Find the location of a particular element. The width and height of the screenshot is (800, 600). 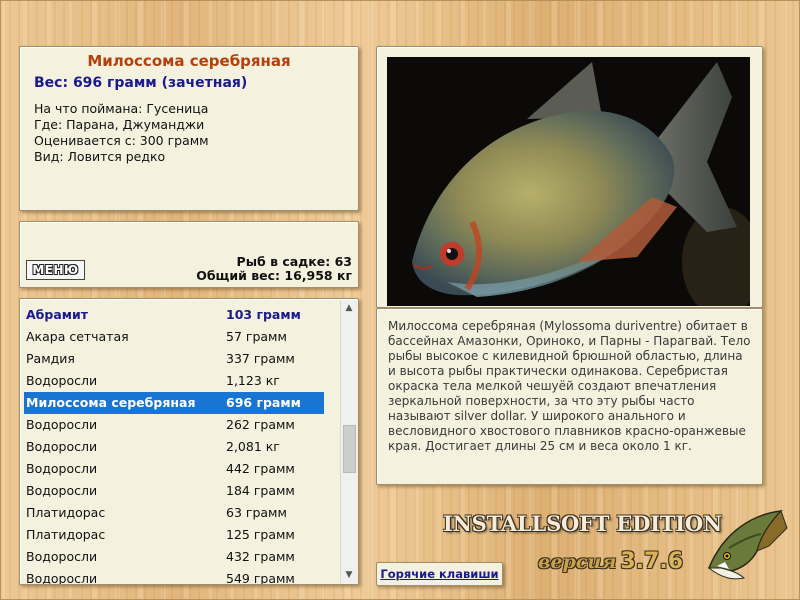

fish-list-name: Абрамит is located at coordinates (57, 314).